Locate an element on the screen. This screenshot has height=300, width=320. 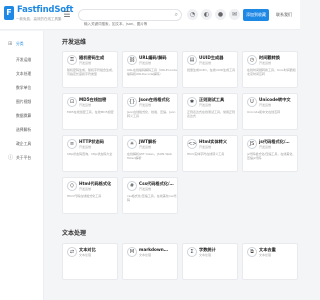
search-box: ⌕ is located at coordinates (130, 19).